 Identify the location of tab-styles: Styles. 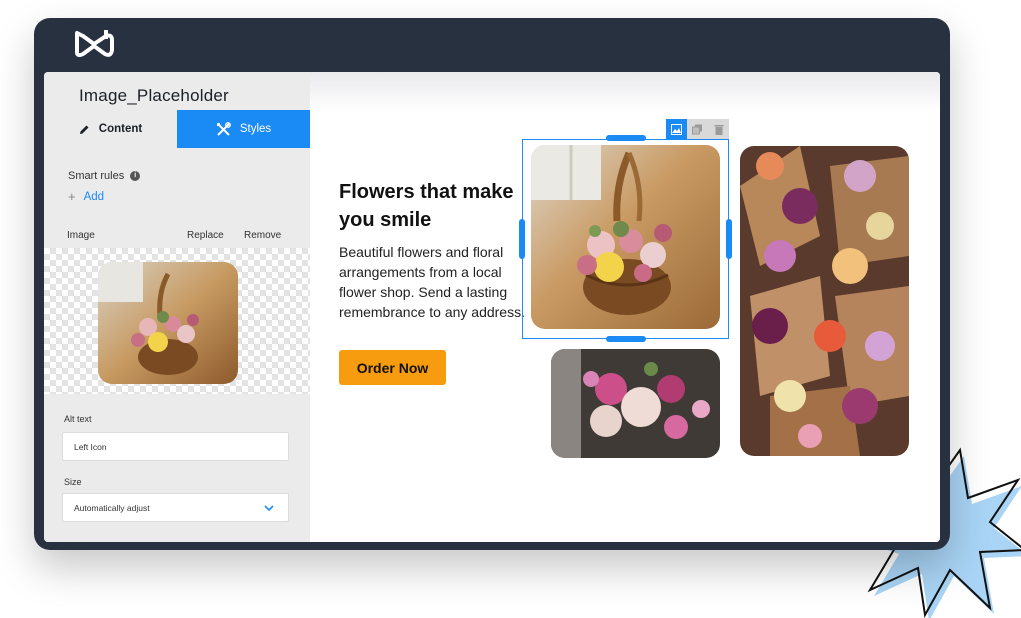
(243, 129).